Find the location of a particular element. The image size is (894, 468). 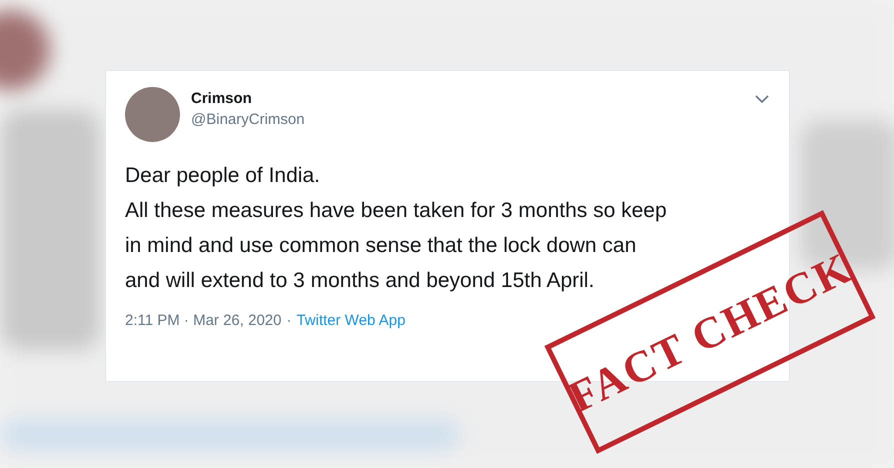

tweet-text: All these measures have been taken for 3 months so keep in mind and use common sense that the lock down can and will extend to 3 months and beyond 15th April. is located at coordinates (396, 246).